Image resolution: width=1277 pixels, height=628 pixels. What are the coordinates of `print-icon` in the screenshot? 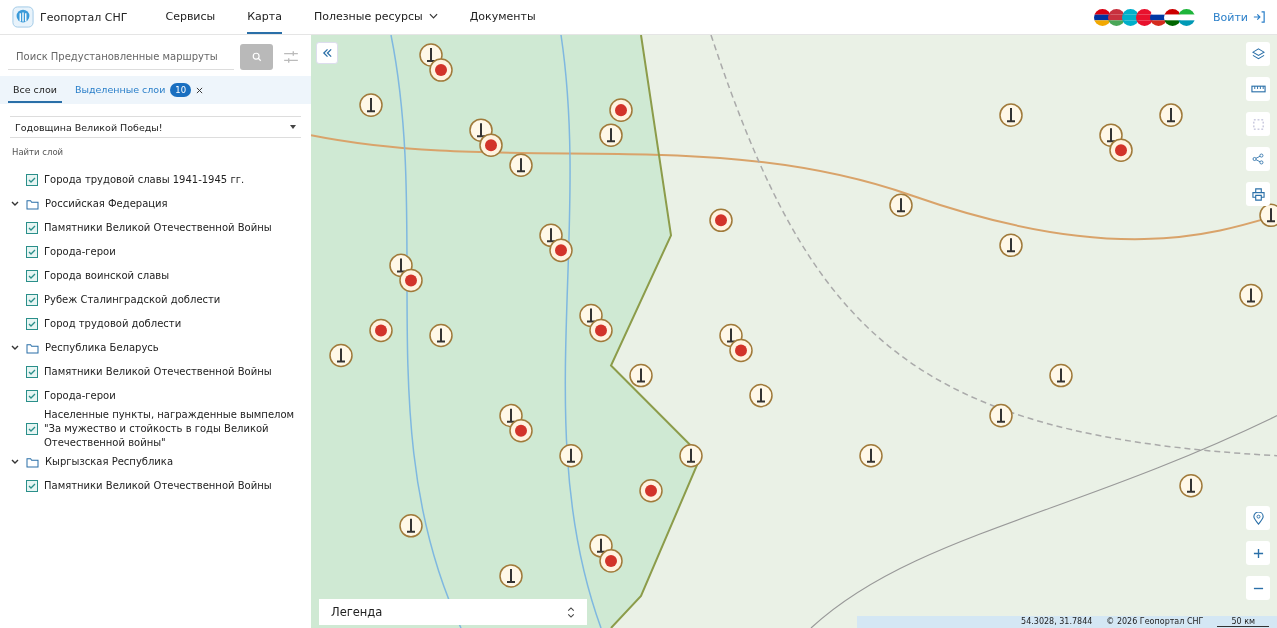 It's located at (1258, 194).